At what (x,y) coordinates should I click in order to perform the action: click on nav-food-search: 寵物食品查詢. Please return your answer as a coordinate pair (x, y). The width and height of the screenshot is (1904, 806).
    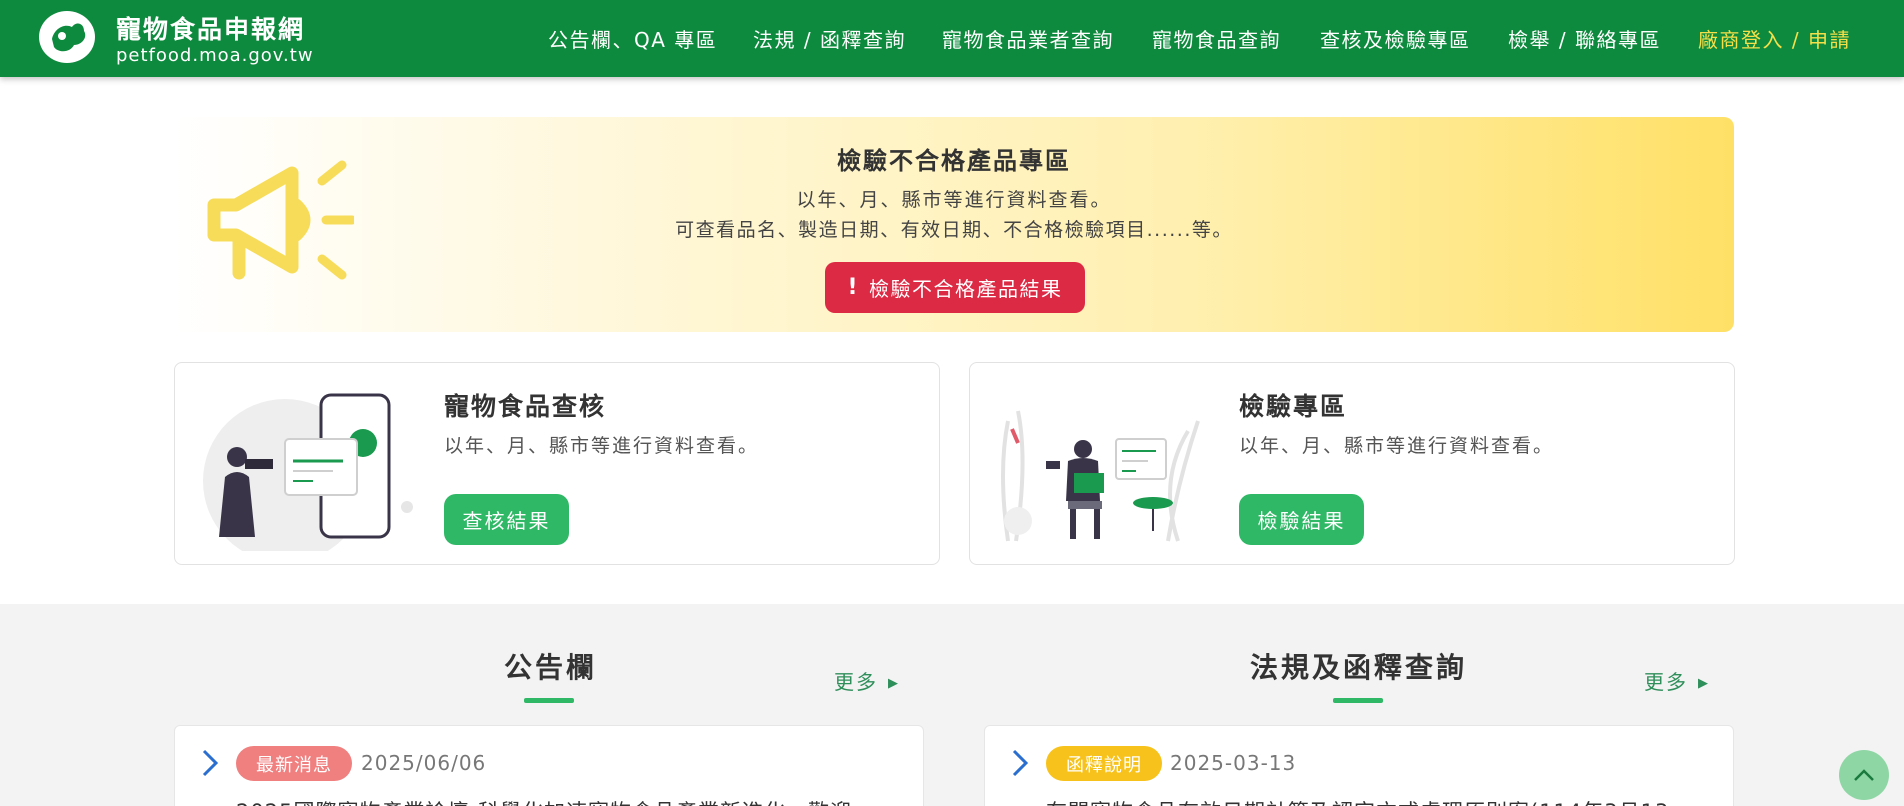
    Looking at the image, I should click on (1216, 38).